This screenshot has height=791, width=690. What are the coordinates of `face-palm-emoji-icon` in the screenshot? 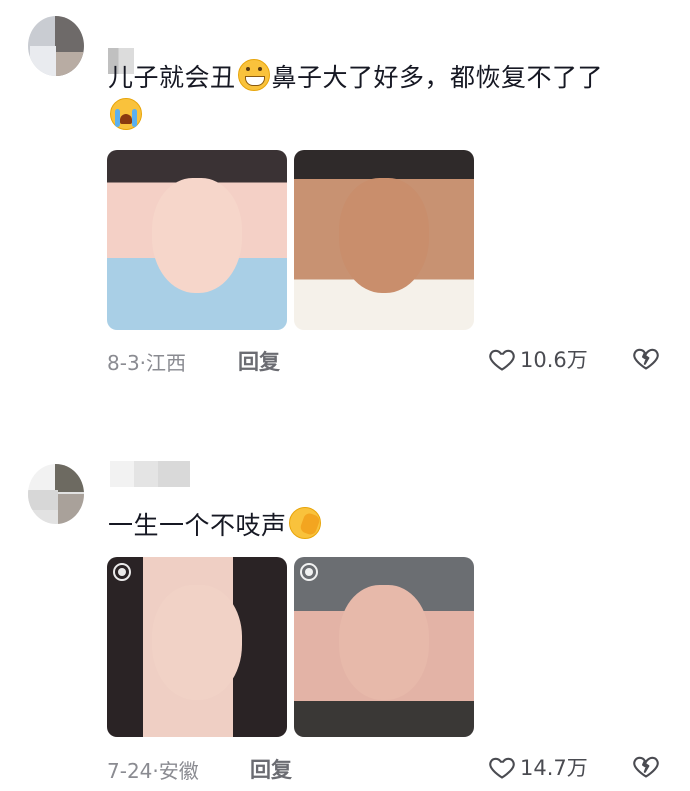 It's located at (304, 523).